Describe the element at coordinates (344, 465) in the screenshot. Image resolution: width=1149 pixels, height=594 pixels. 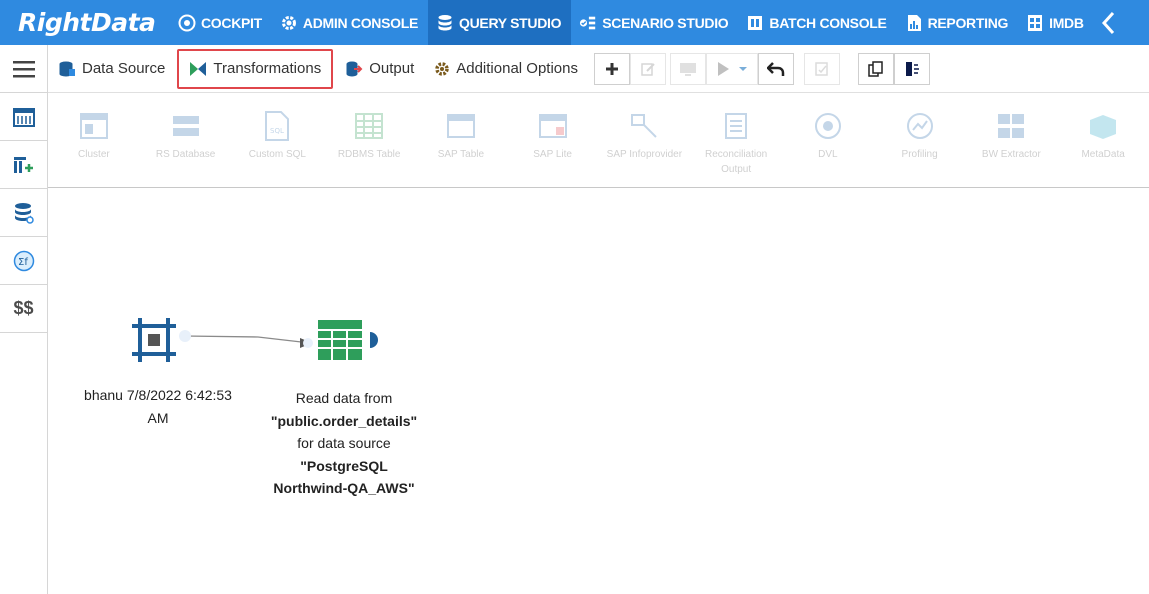
I see `read-node-caption-line4: "PostgreSQL` at that location.